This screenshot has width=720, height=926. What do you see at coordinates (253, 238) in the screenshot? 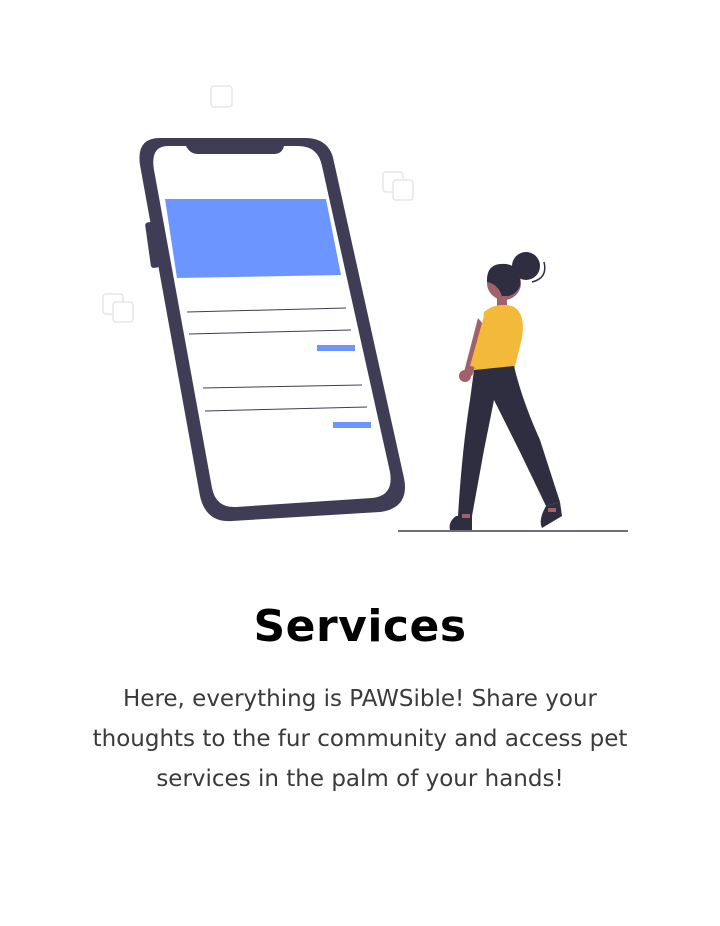
I see `phone-screen-banner` at bounding box center [253, 238].